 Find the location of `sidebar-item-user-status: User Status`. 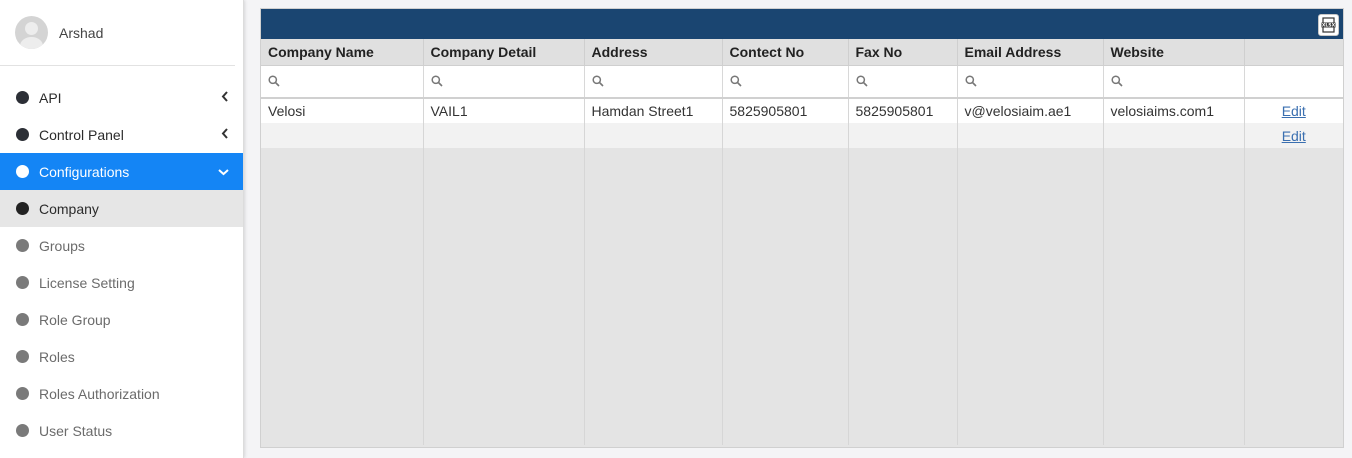

sidebar-item-user-status: User Status is located at coordinates (121, 430).